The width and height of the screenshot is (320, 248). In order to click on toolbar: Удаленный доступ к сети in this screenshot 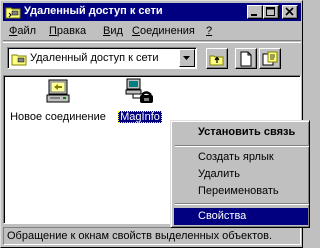, I will do `click(152, 58)`.